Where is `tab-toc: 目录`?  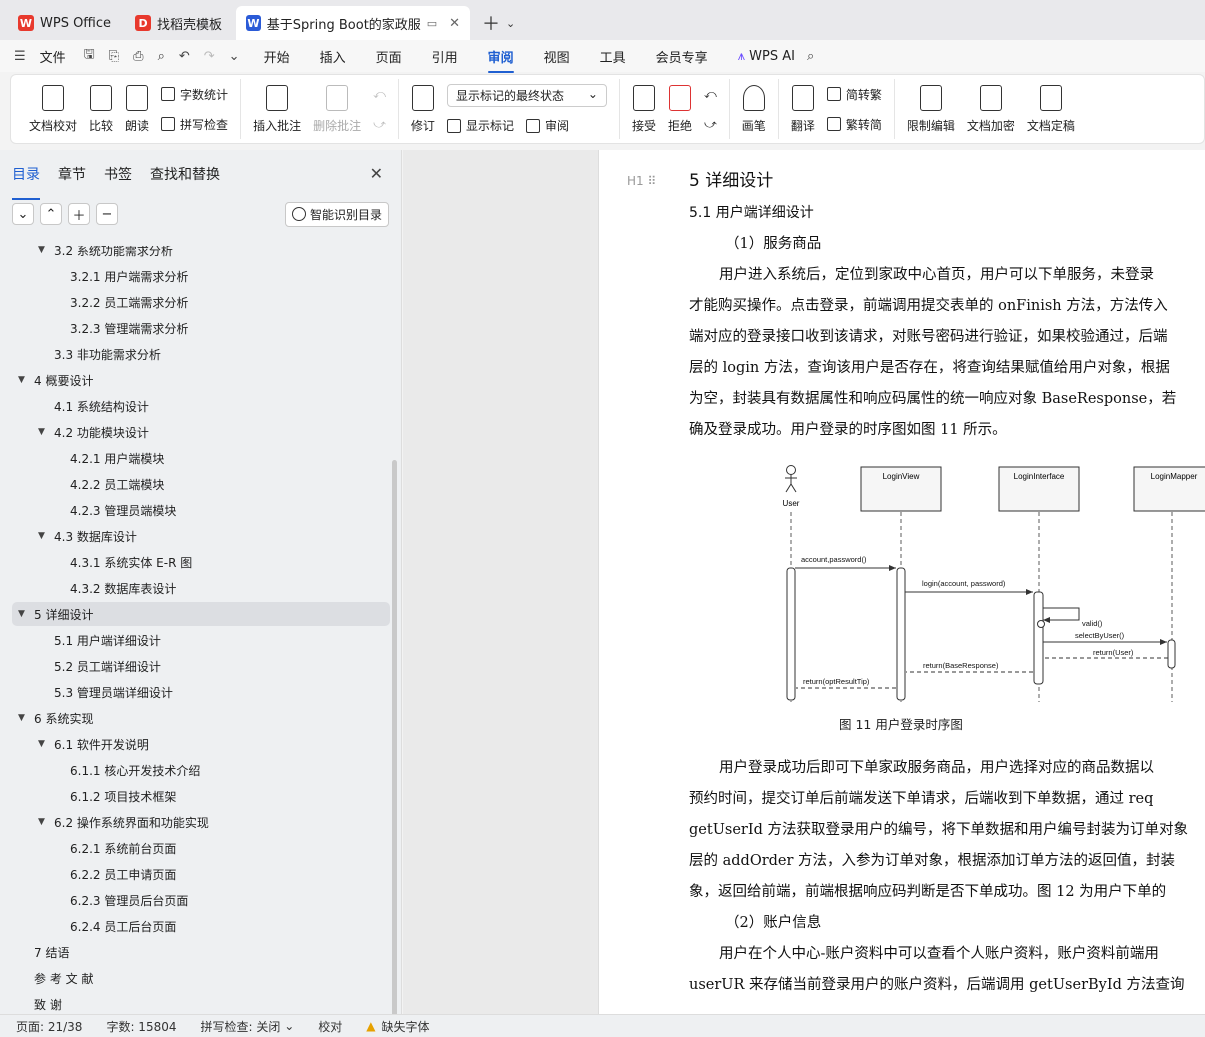
tab-toc: 目录 is located at coordinates (26, 182).